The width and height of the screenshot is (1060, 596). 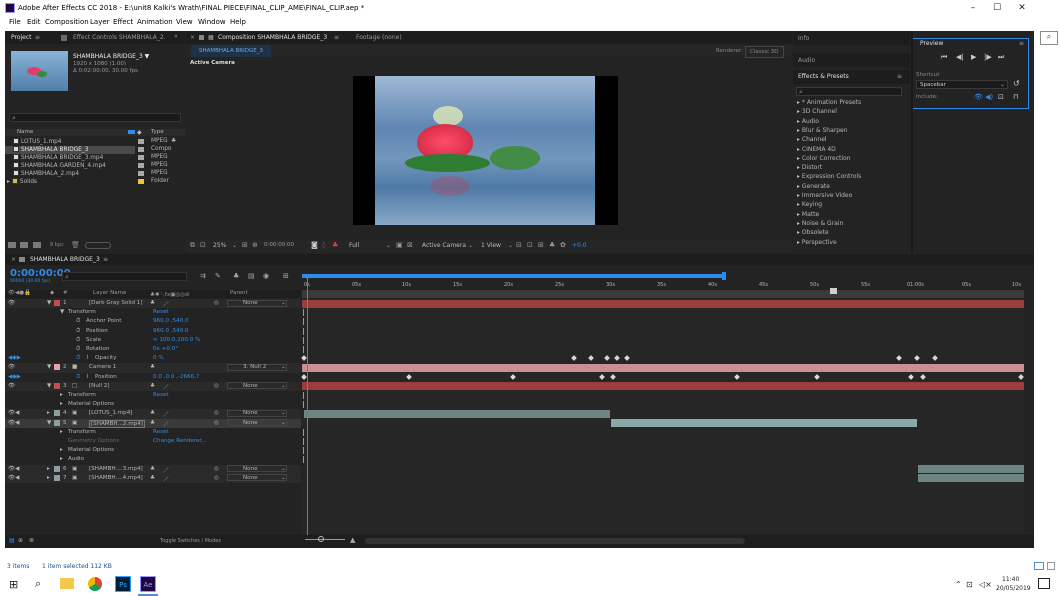 I want to click on menu-layer: Layer, so click(x=100, y=22).